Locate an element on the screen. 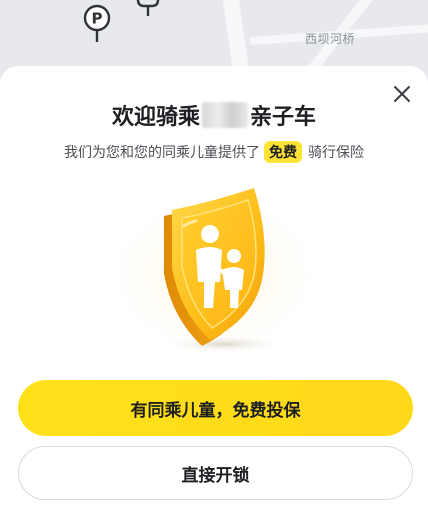 The width and height of the screenshot is (428, 506). dialog-title: 欢迎骑乘 亲子车 is located at coordinates (214, 115).